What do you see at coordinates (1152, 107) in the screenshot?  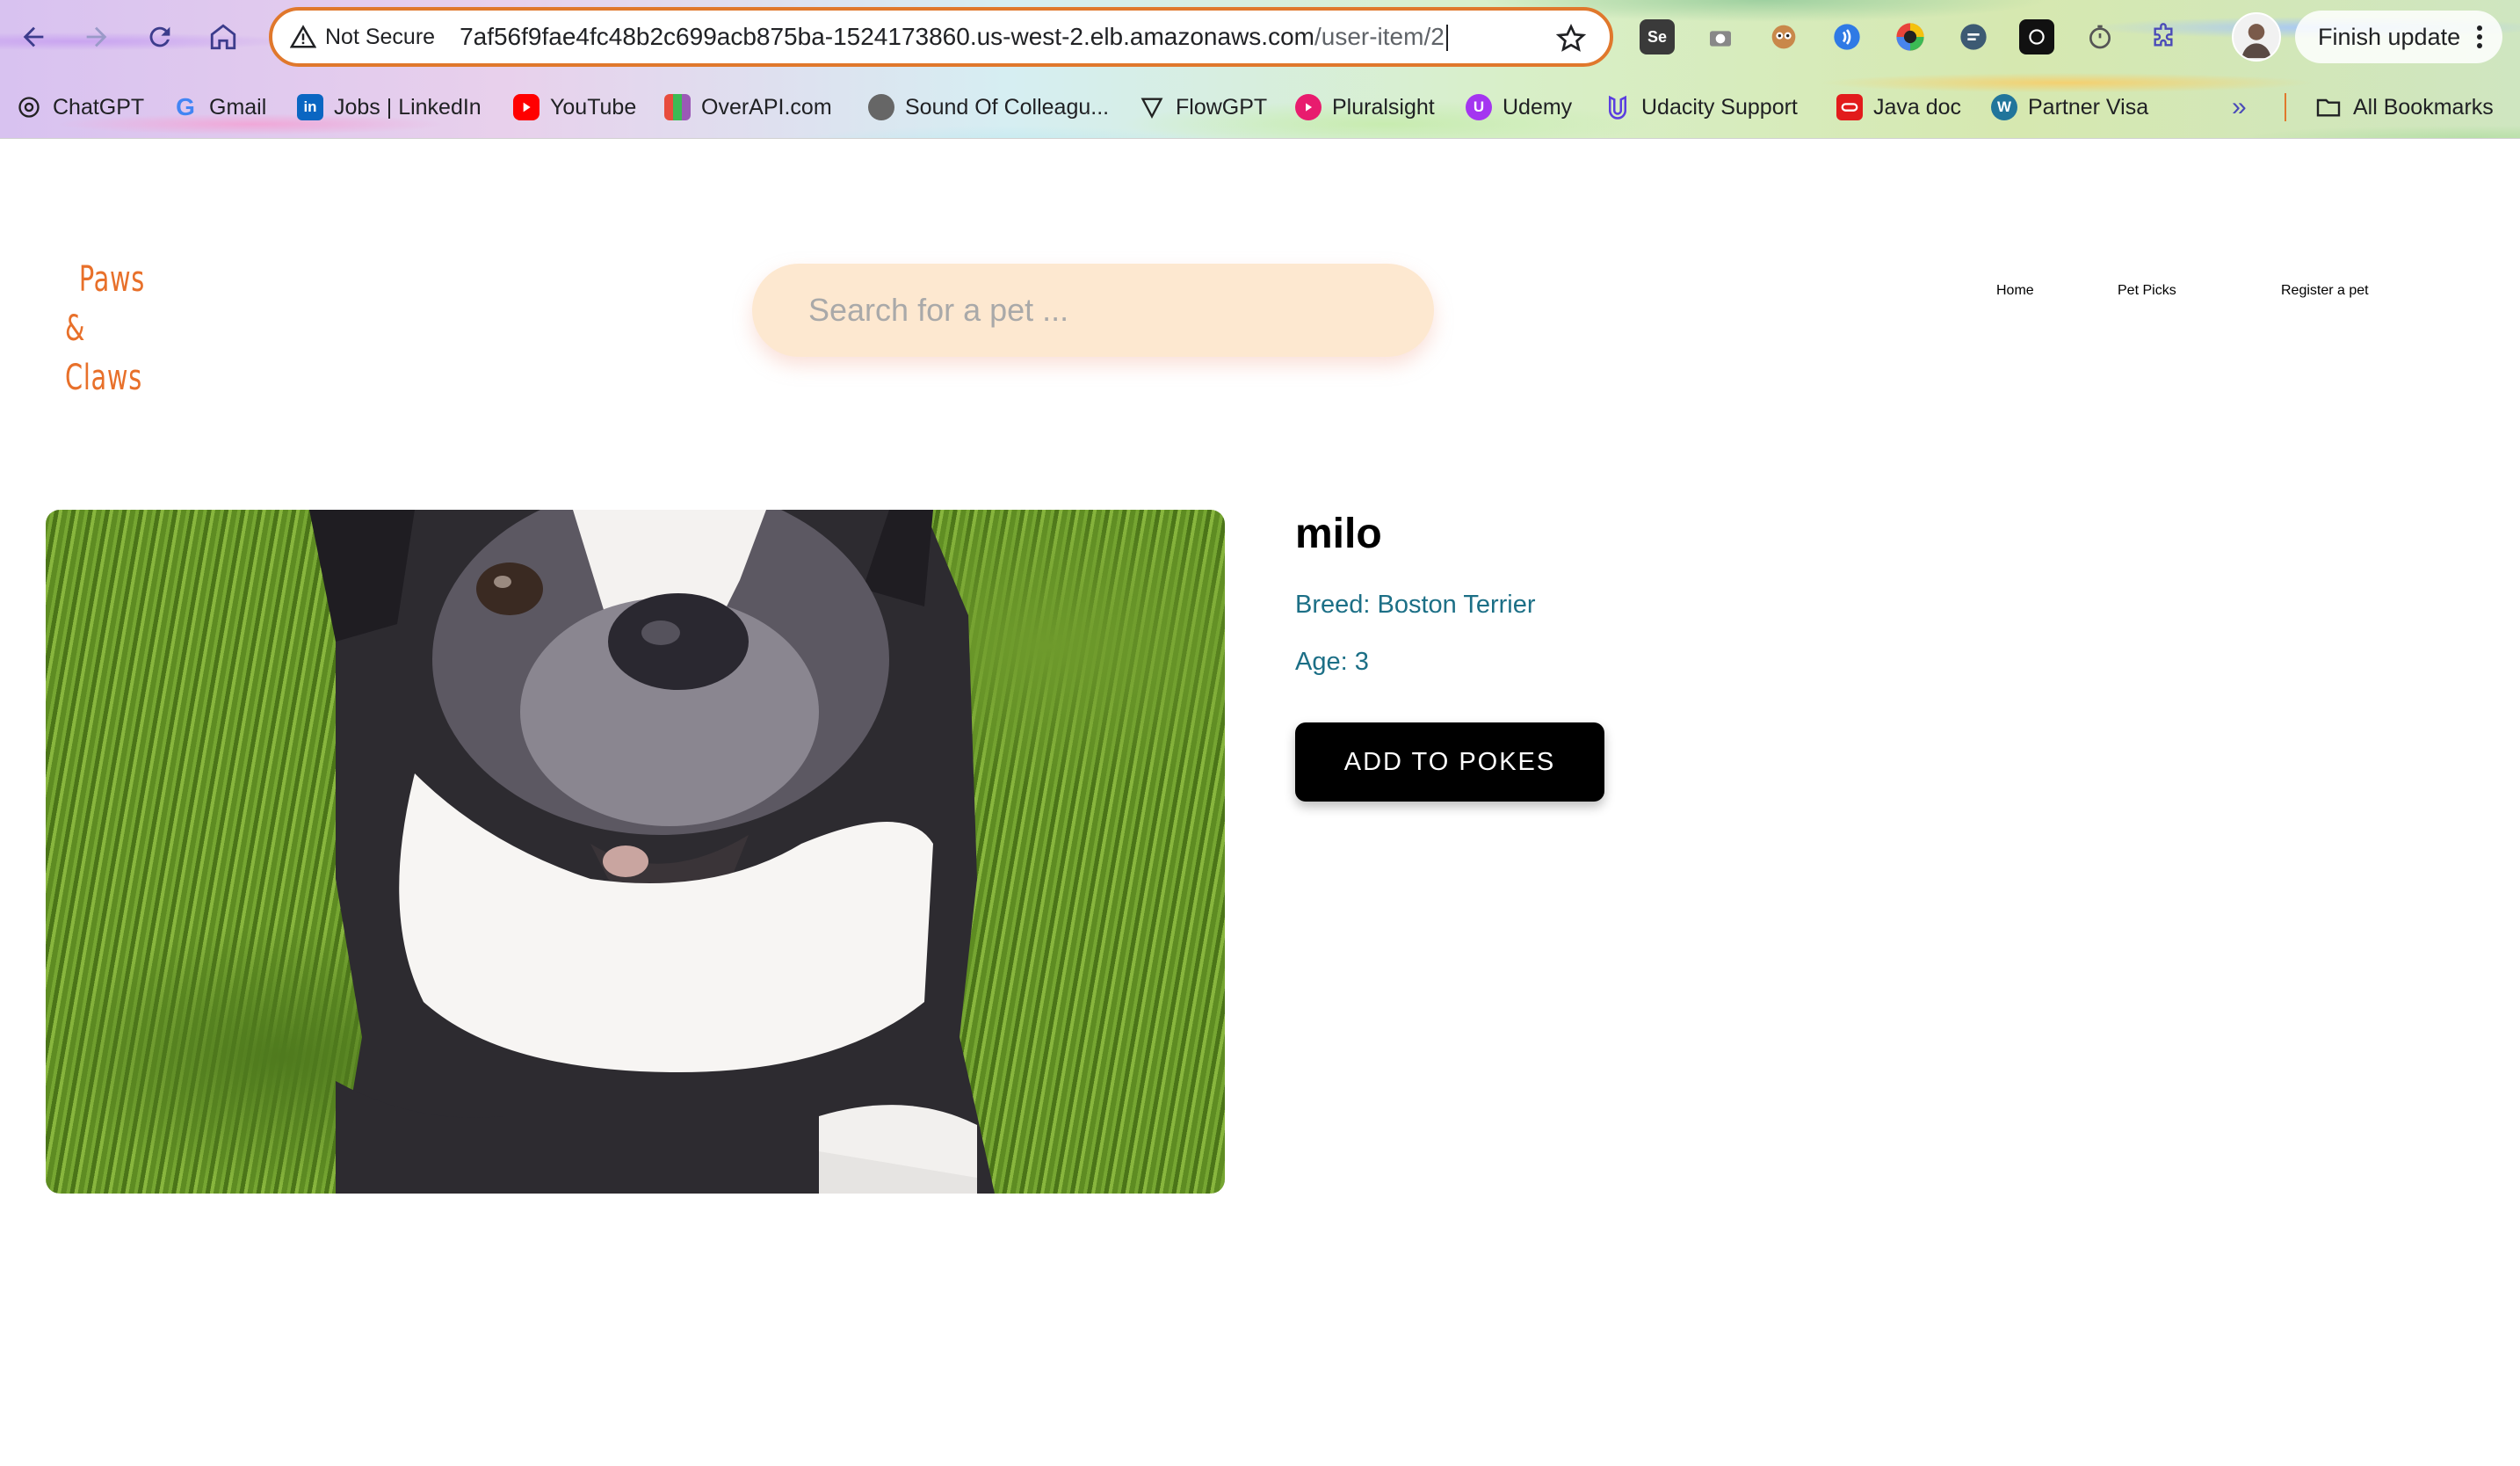 I see `flowgpt-icon` at bounding box center [1152, 107].